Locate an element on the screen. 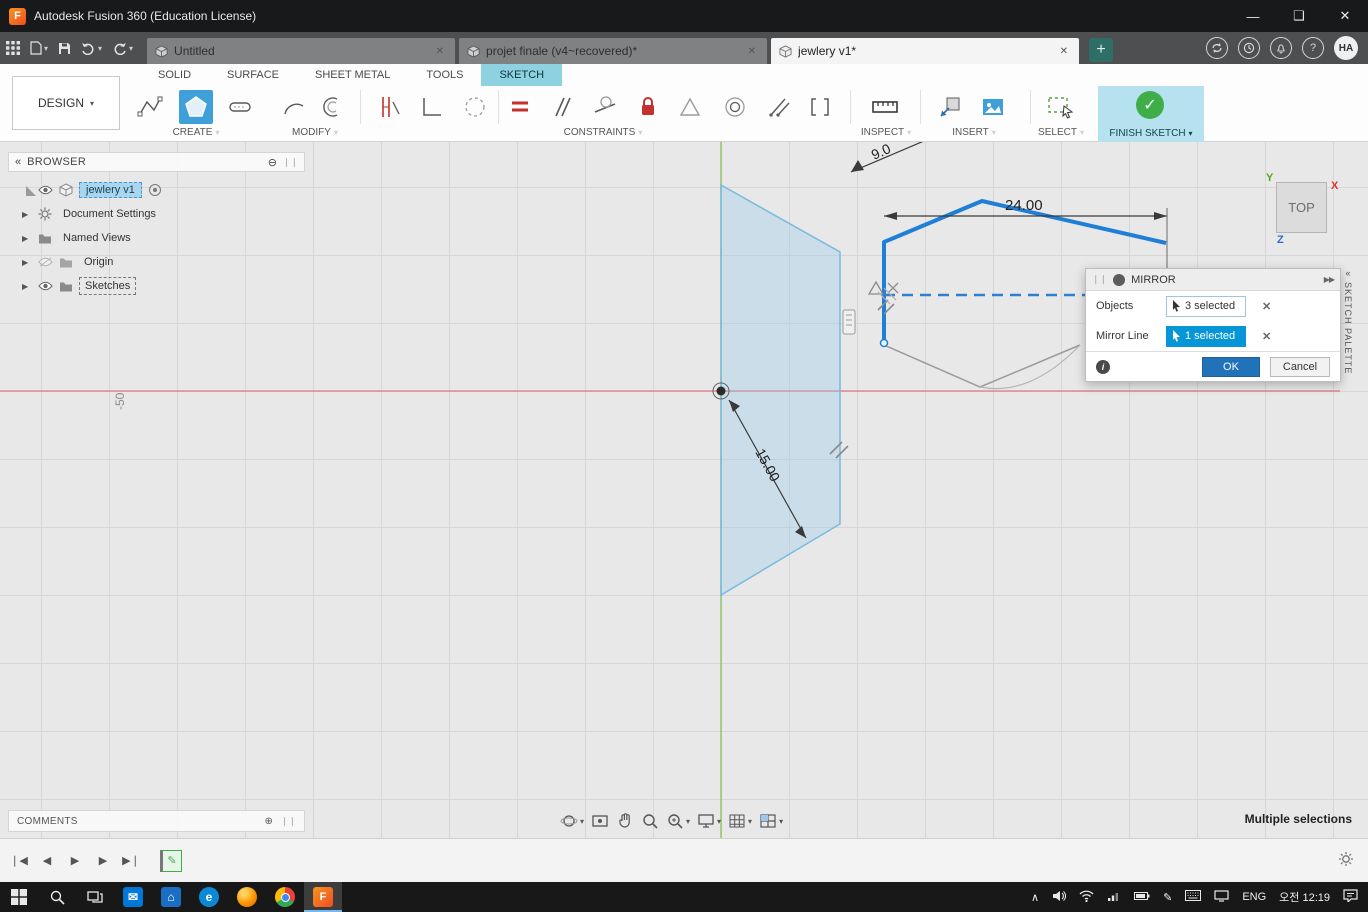  user-avatar: HA is located at coordinates (1346, 48).